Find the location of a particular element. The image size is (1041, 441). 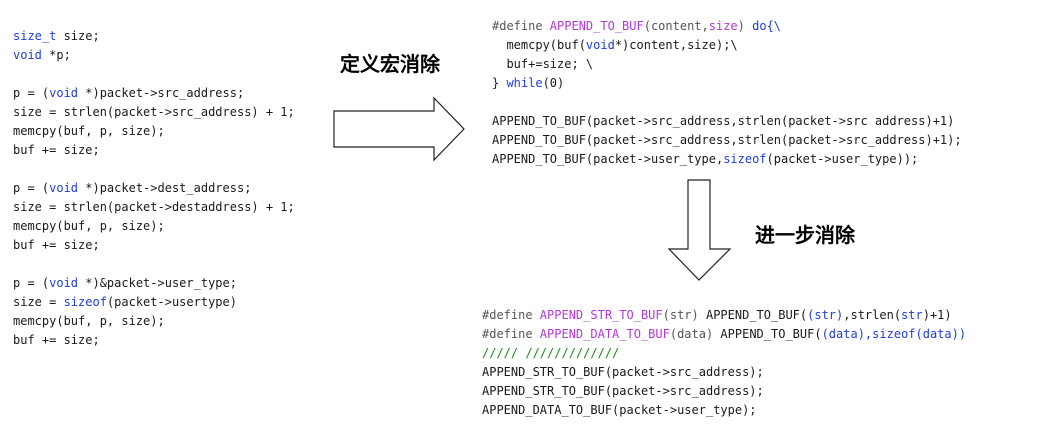

code-line: p = (void *)&packet->user_type; is located at coordinates (154, 283).